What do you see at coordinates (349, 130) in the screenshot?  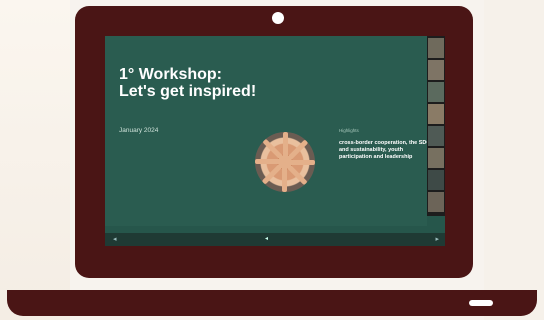 I see `highlights-label: Highlights` at bounding box center [349, 130].